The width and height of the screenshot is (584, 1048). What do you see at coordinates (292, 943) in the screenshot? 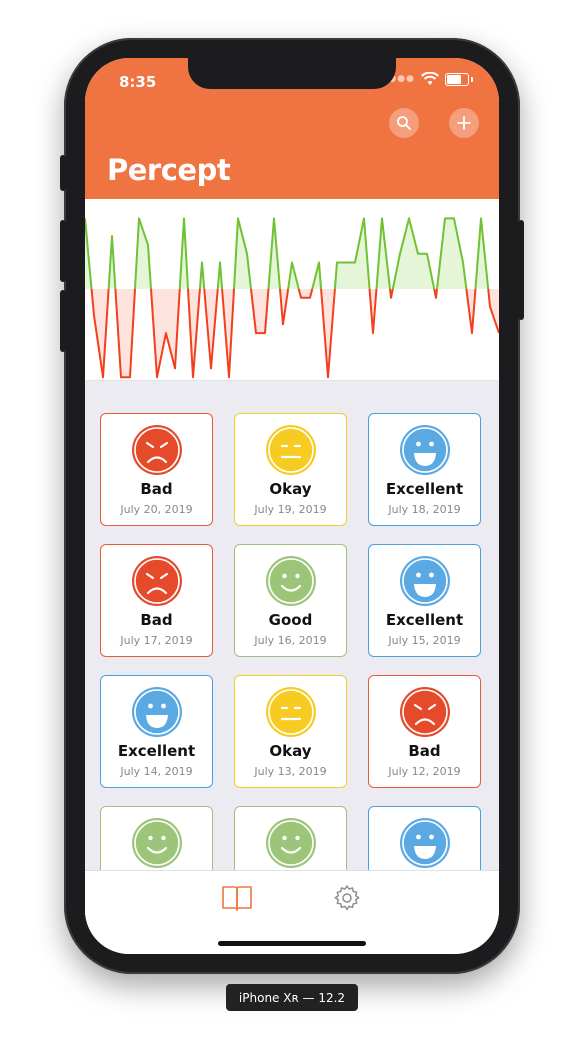
I see `home-indicator` at bounding box center [292, 943].